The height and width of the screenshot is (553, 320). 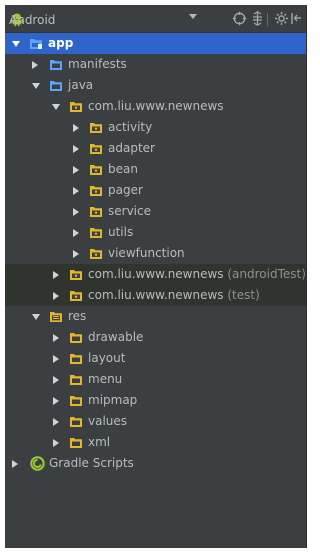 I want to click on tree-item-package-main: com.liu.www.newnews, so click(x=155, y=106).